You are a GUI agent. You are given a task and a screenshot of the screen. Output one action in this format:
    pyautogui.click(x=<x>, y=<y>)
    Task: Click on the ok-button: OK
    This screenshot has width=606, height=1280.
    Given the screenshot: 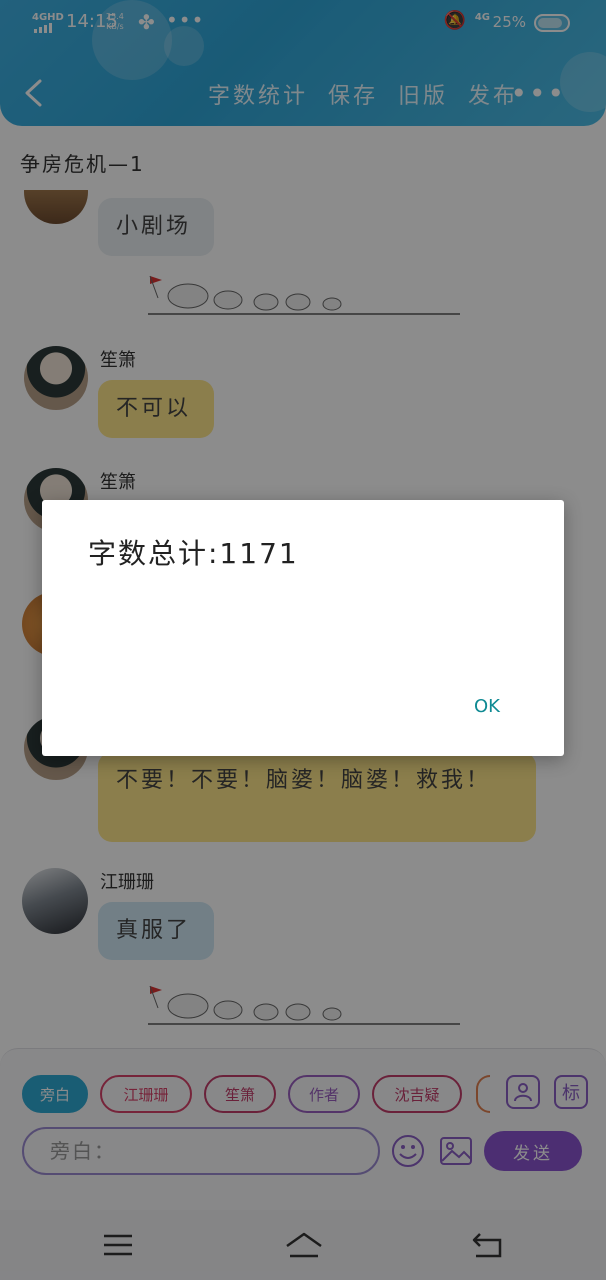 What is the action you would take?
    pyautogui.click(x=487, y=706)
    